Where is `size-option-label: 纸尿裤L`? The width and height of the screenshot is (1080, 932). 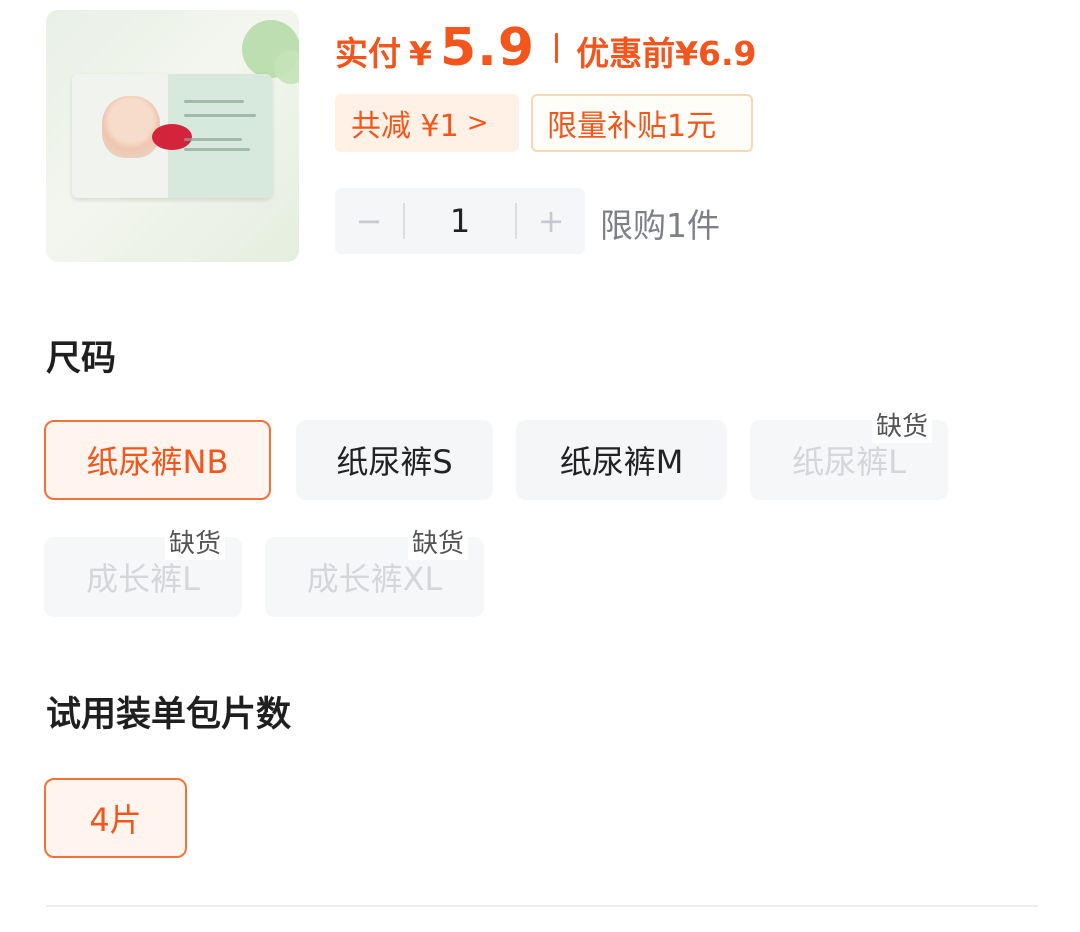
size-option-label: 纸尿裤L is located at coordinates (849, 462).